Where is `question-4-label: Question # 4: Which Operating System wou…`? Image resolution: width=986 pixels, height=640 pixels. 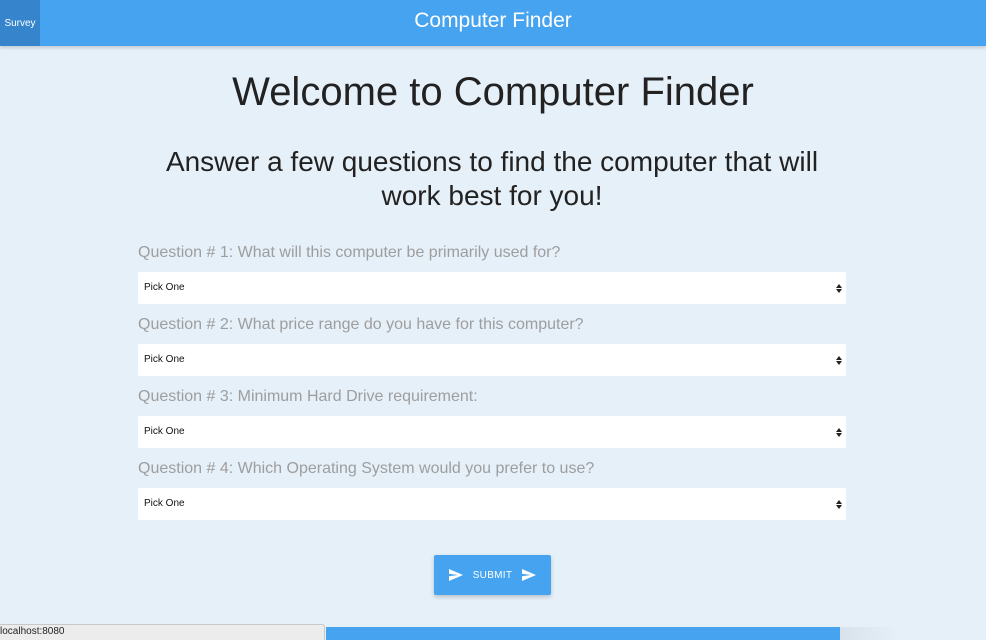
question-4-label: Question # 4: Which Operating System wou… is located at coordinates (366, 468).